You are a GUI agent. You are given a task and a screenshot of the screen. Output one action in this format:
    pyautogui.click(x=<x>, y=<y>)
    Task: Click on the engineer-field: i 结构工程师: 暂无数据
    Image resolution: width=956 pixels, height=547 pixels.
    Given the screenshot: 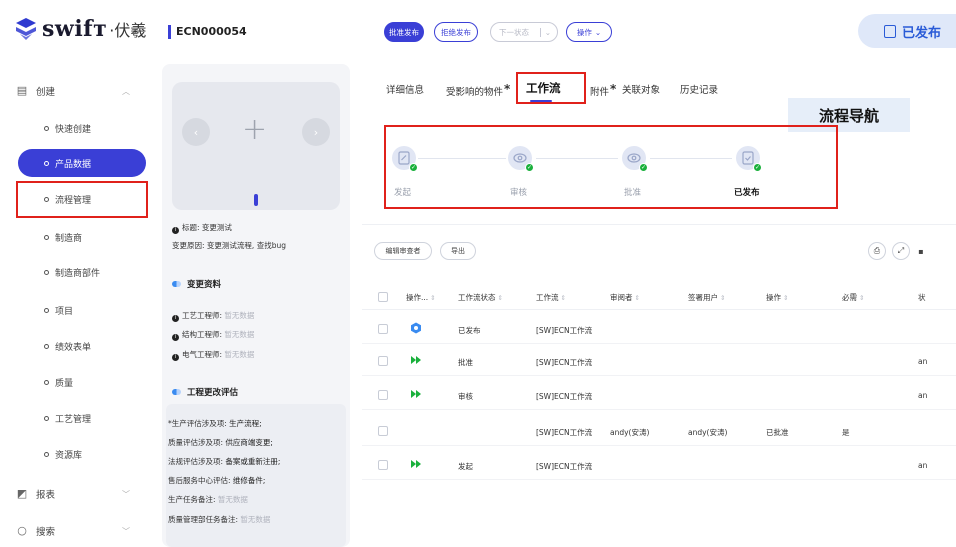 What is the action you would take?
    pyautogui.click(x=213, y=335)
    